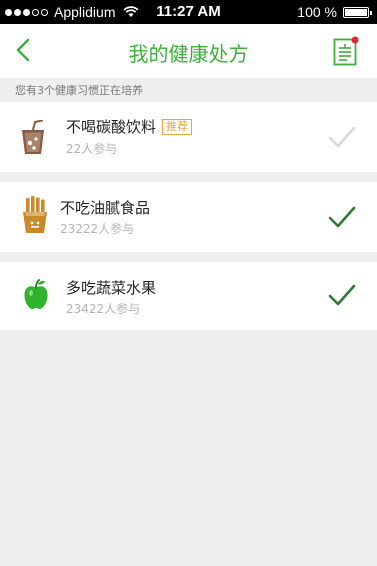  I want to click on battery-icon, so click(357, 12).